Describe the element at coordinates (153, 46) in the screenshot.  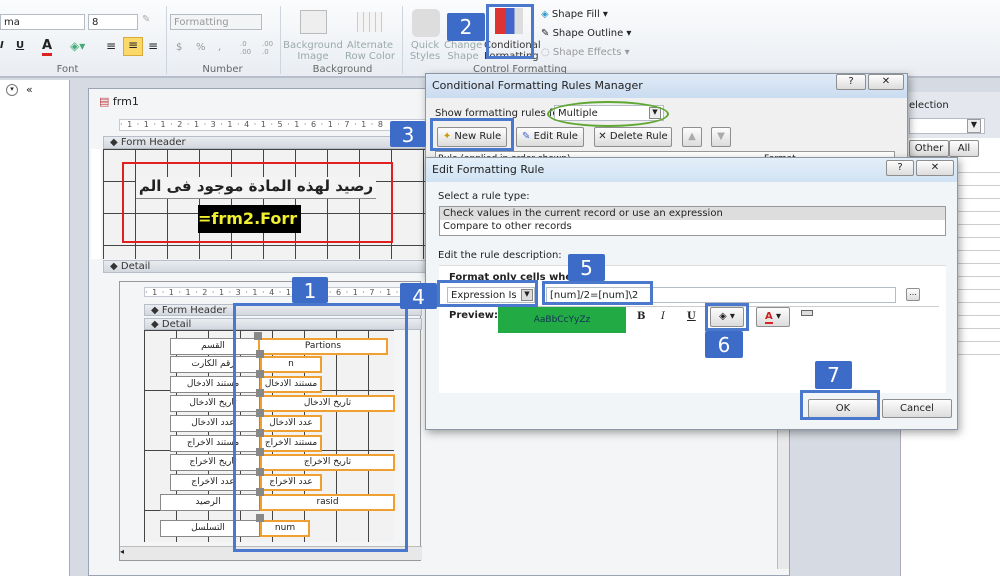
I see `align-right-icon: ≡` at that location.